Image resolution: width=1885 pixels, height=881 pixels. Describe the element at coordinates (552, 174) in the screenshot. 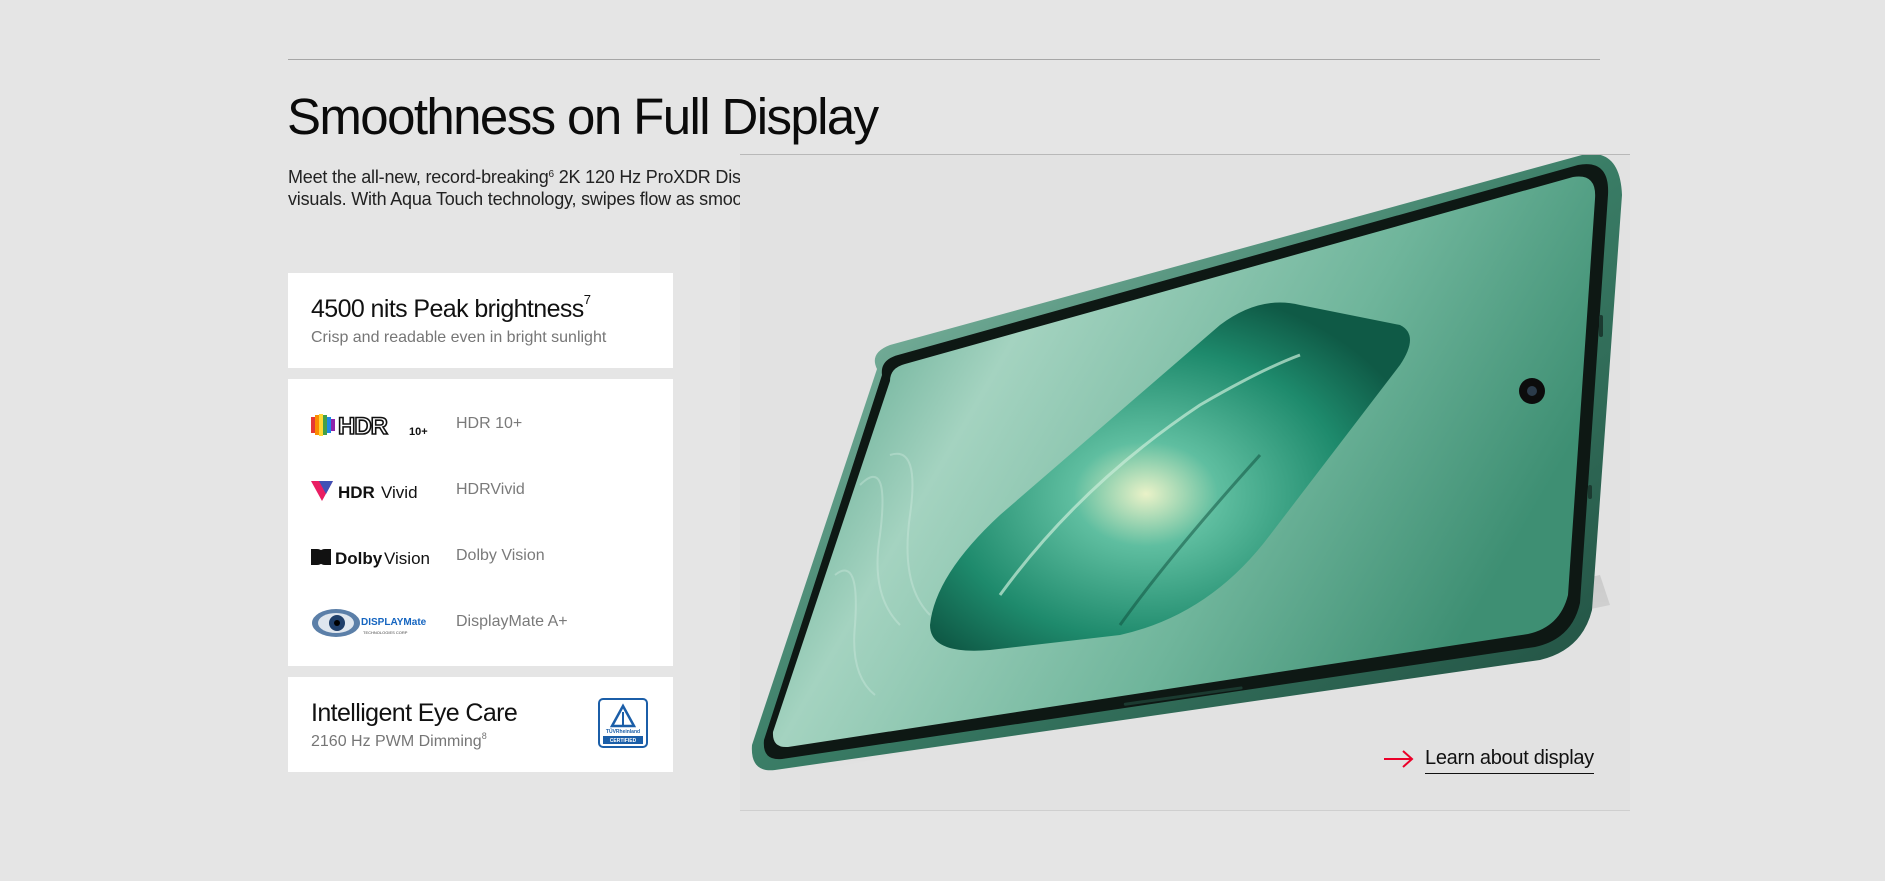

I see `footnote-6: 6` at that location.